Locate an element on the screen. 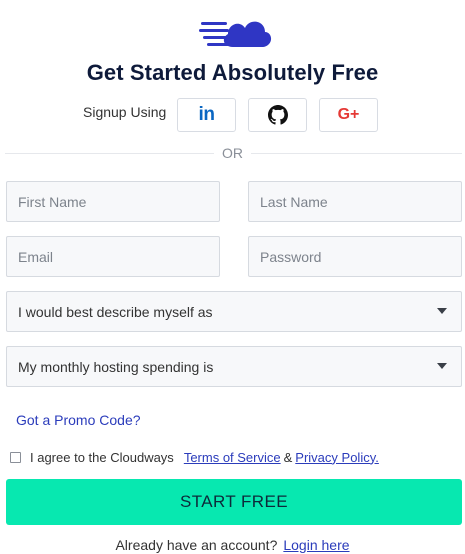 This screenshot has width=465, height=554. social-signup-row: Signup Using in G+ is located at coordinates (232, 116).